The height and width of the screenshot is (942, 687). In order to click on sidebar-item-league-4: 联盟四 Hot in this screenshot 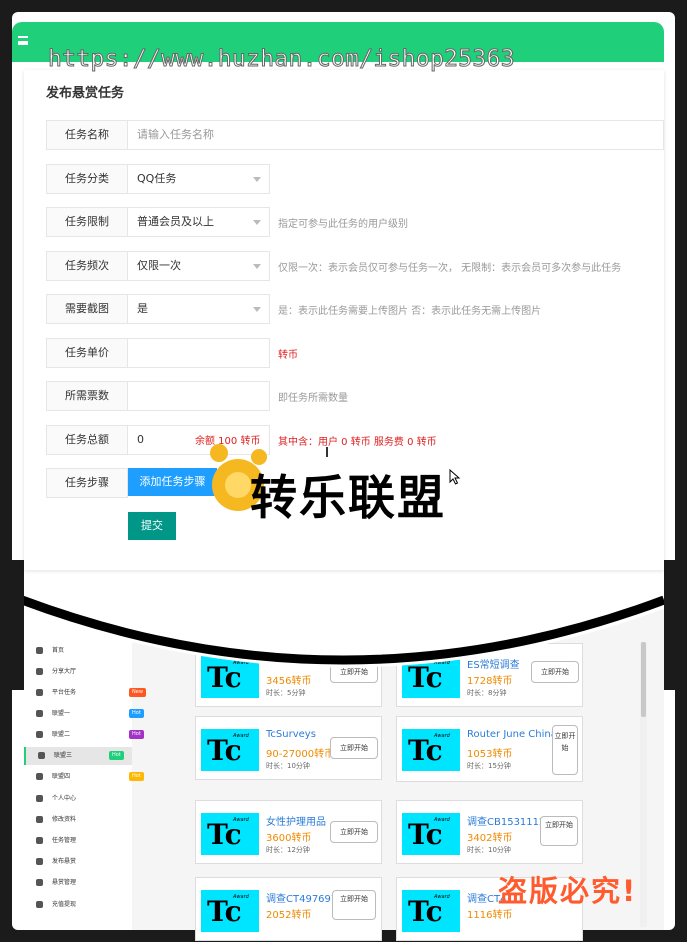, I will do `click(90, 777)`.